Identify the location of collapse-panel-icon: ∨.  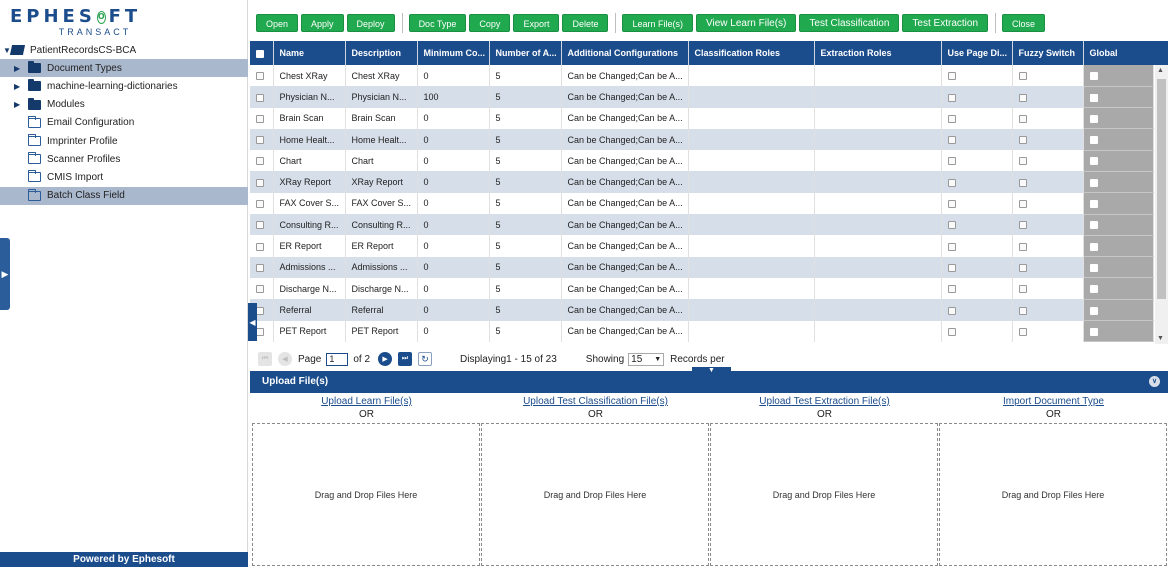
(1154, 381).